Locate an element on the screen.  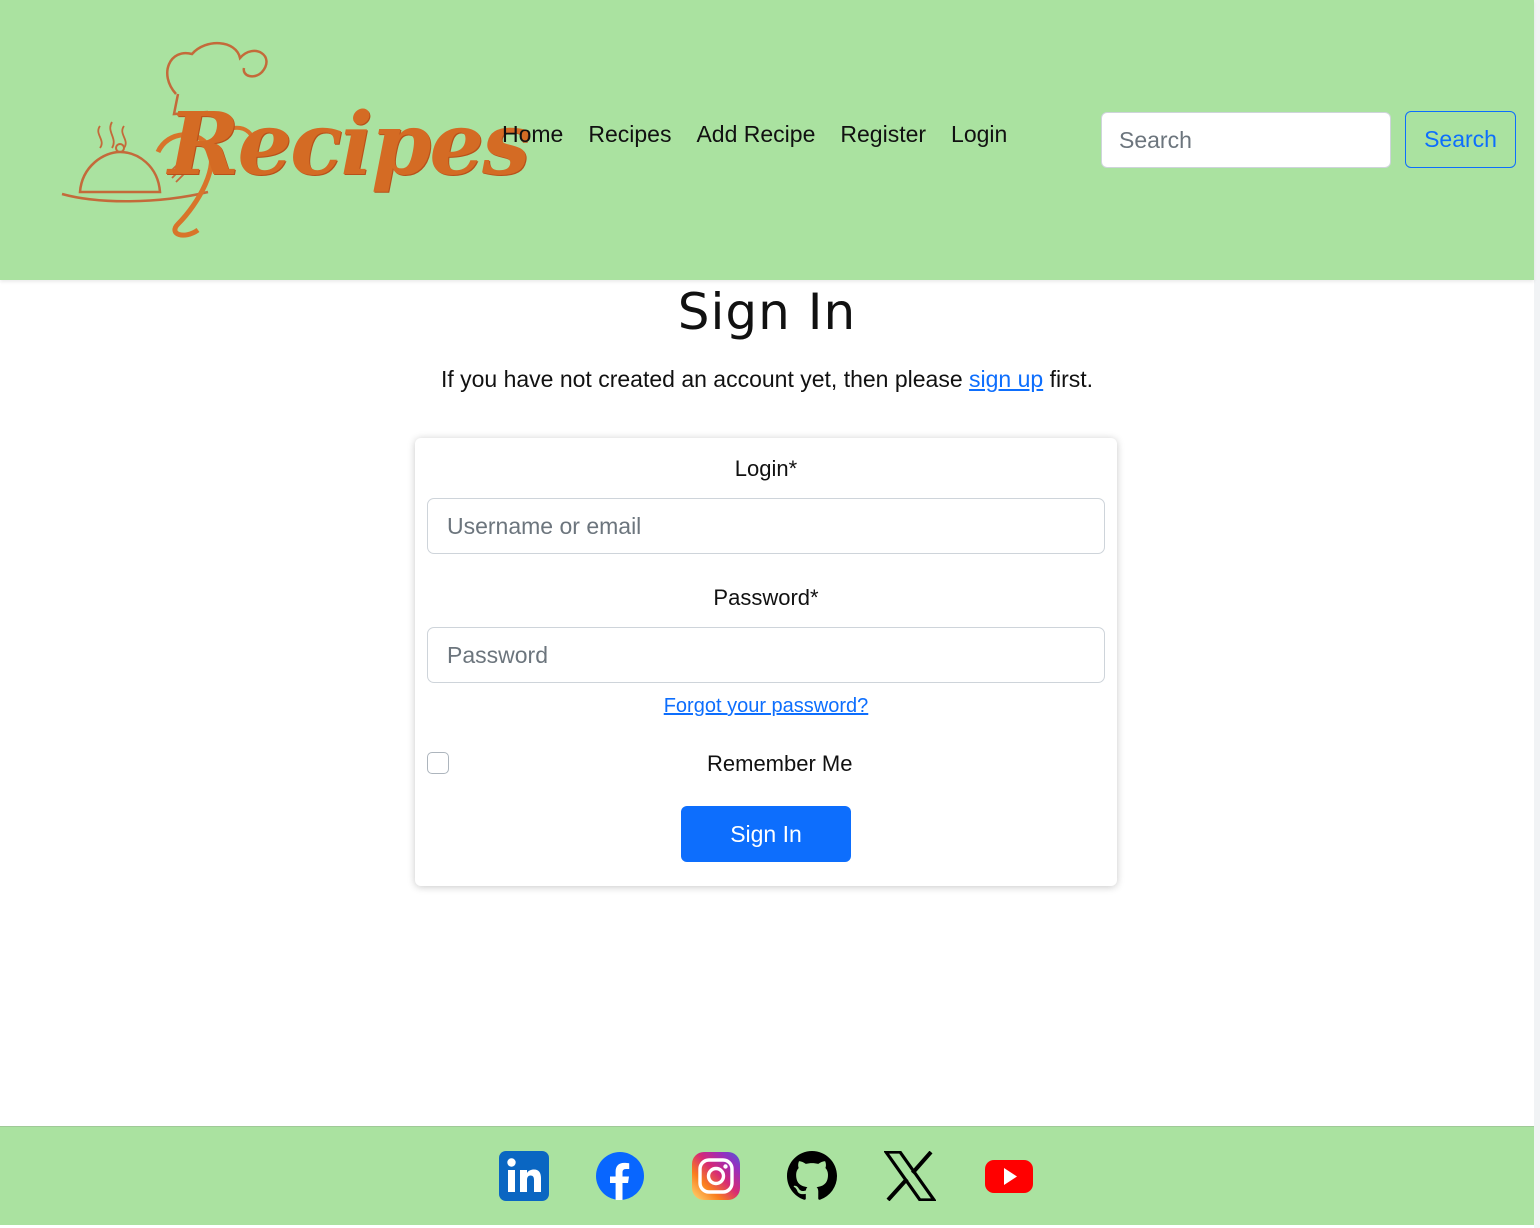
search-input is located at coordinates (1246, 140).